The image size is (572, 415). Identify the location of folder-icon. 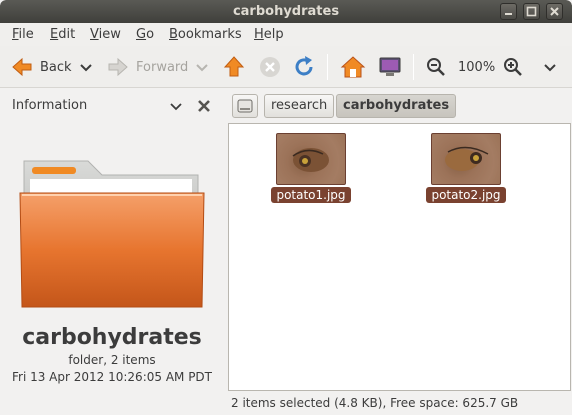
(112, 234).